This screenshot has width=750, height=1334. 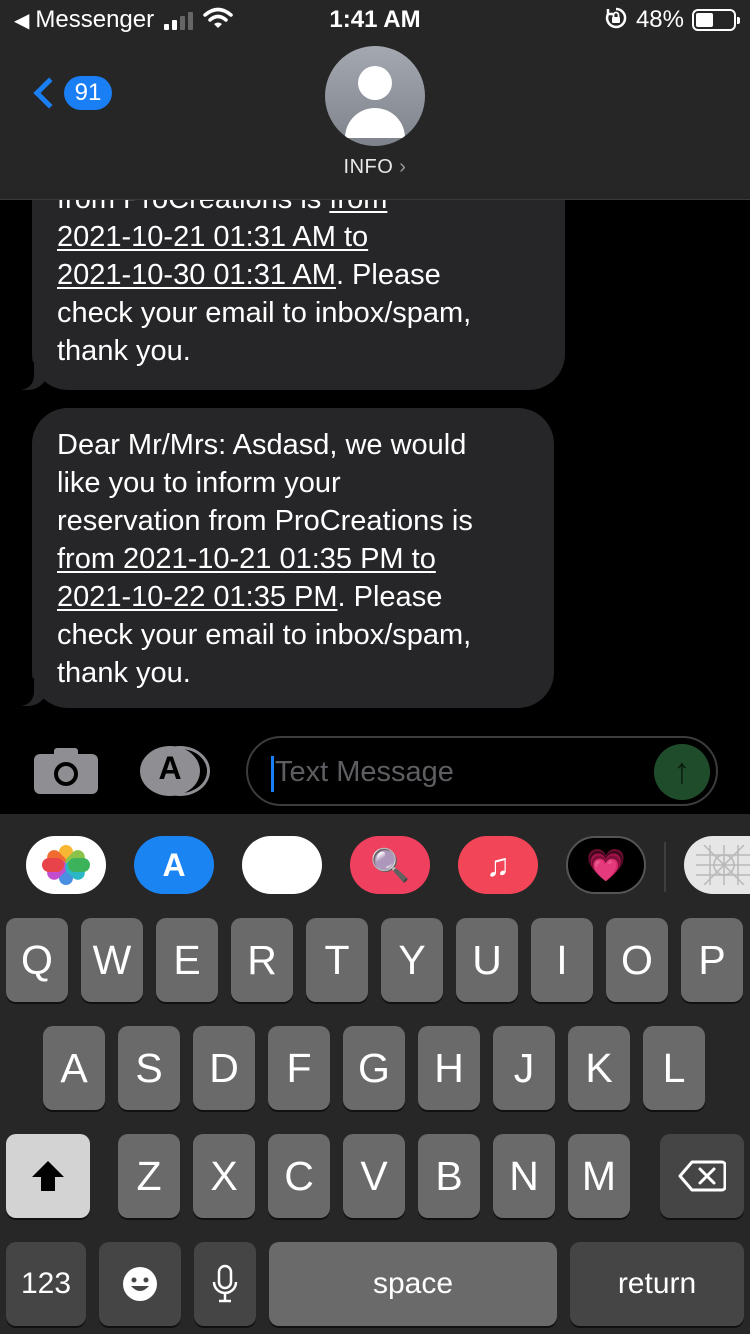 What do you see at coordinates (712, 960) in the screenshot?
I see `key-p: P` at bounding box center [712, 960].